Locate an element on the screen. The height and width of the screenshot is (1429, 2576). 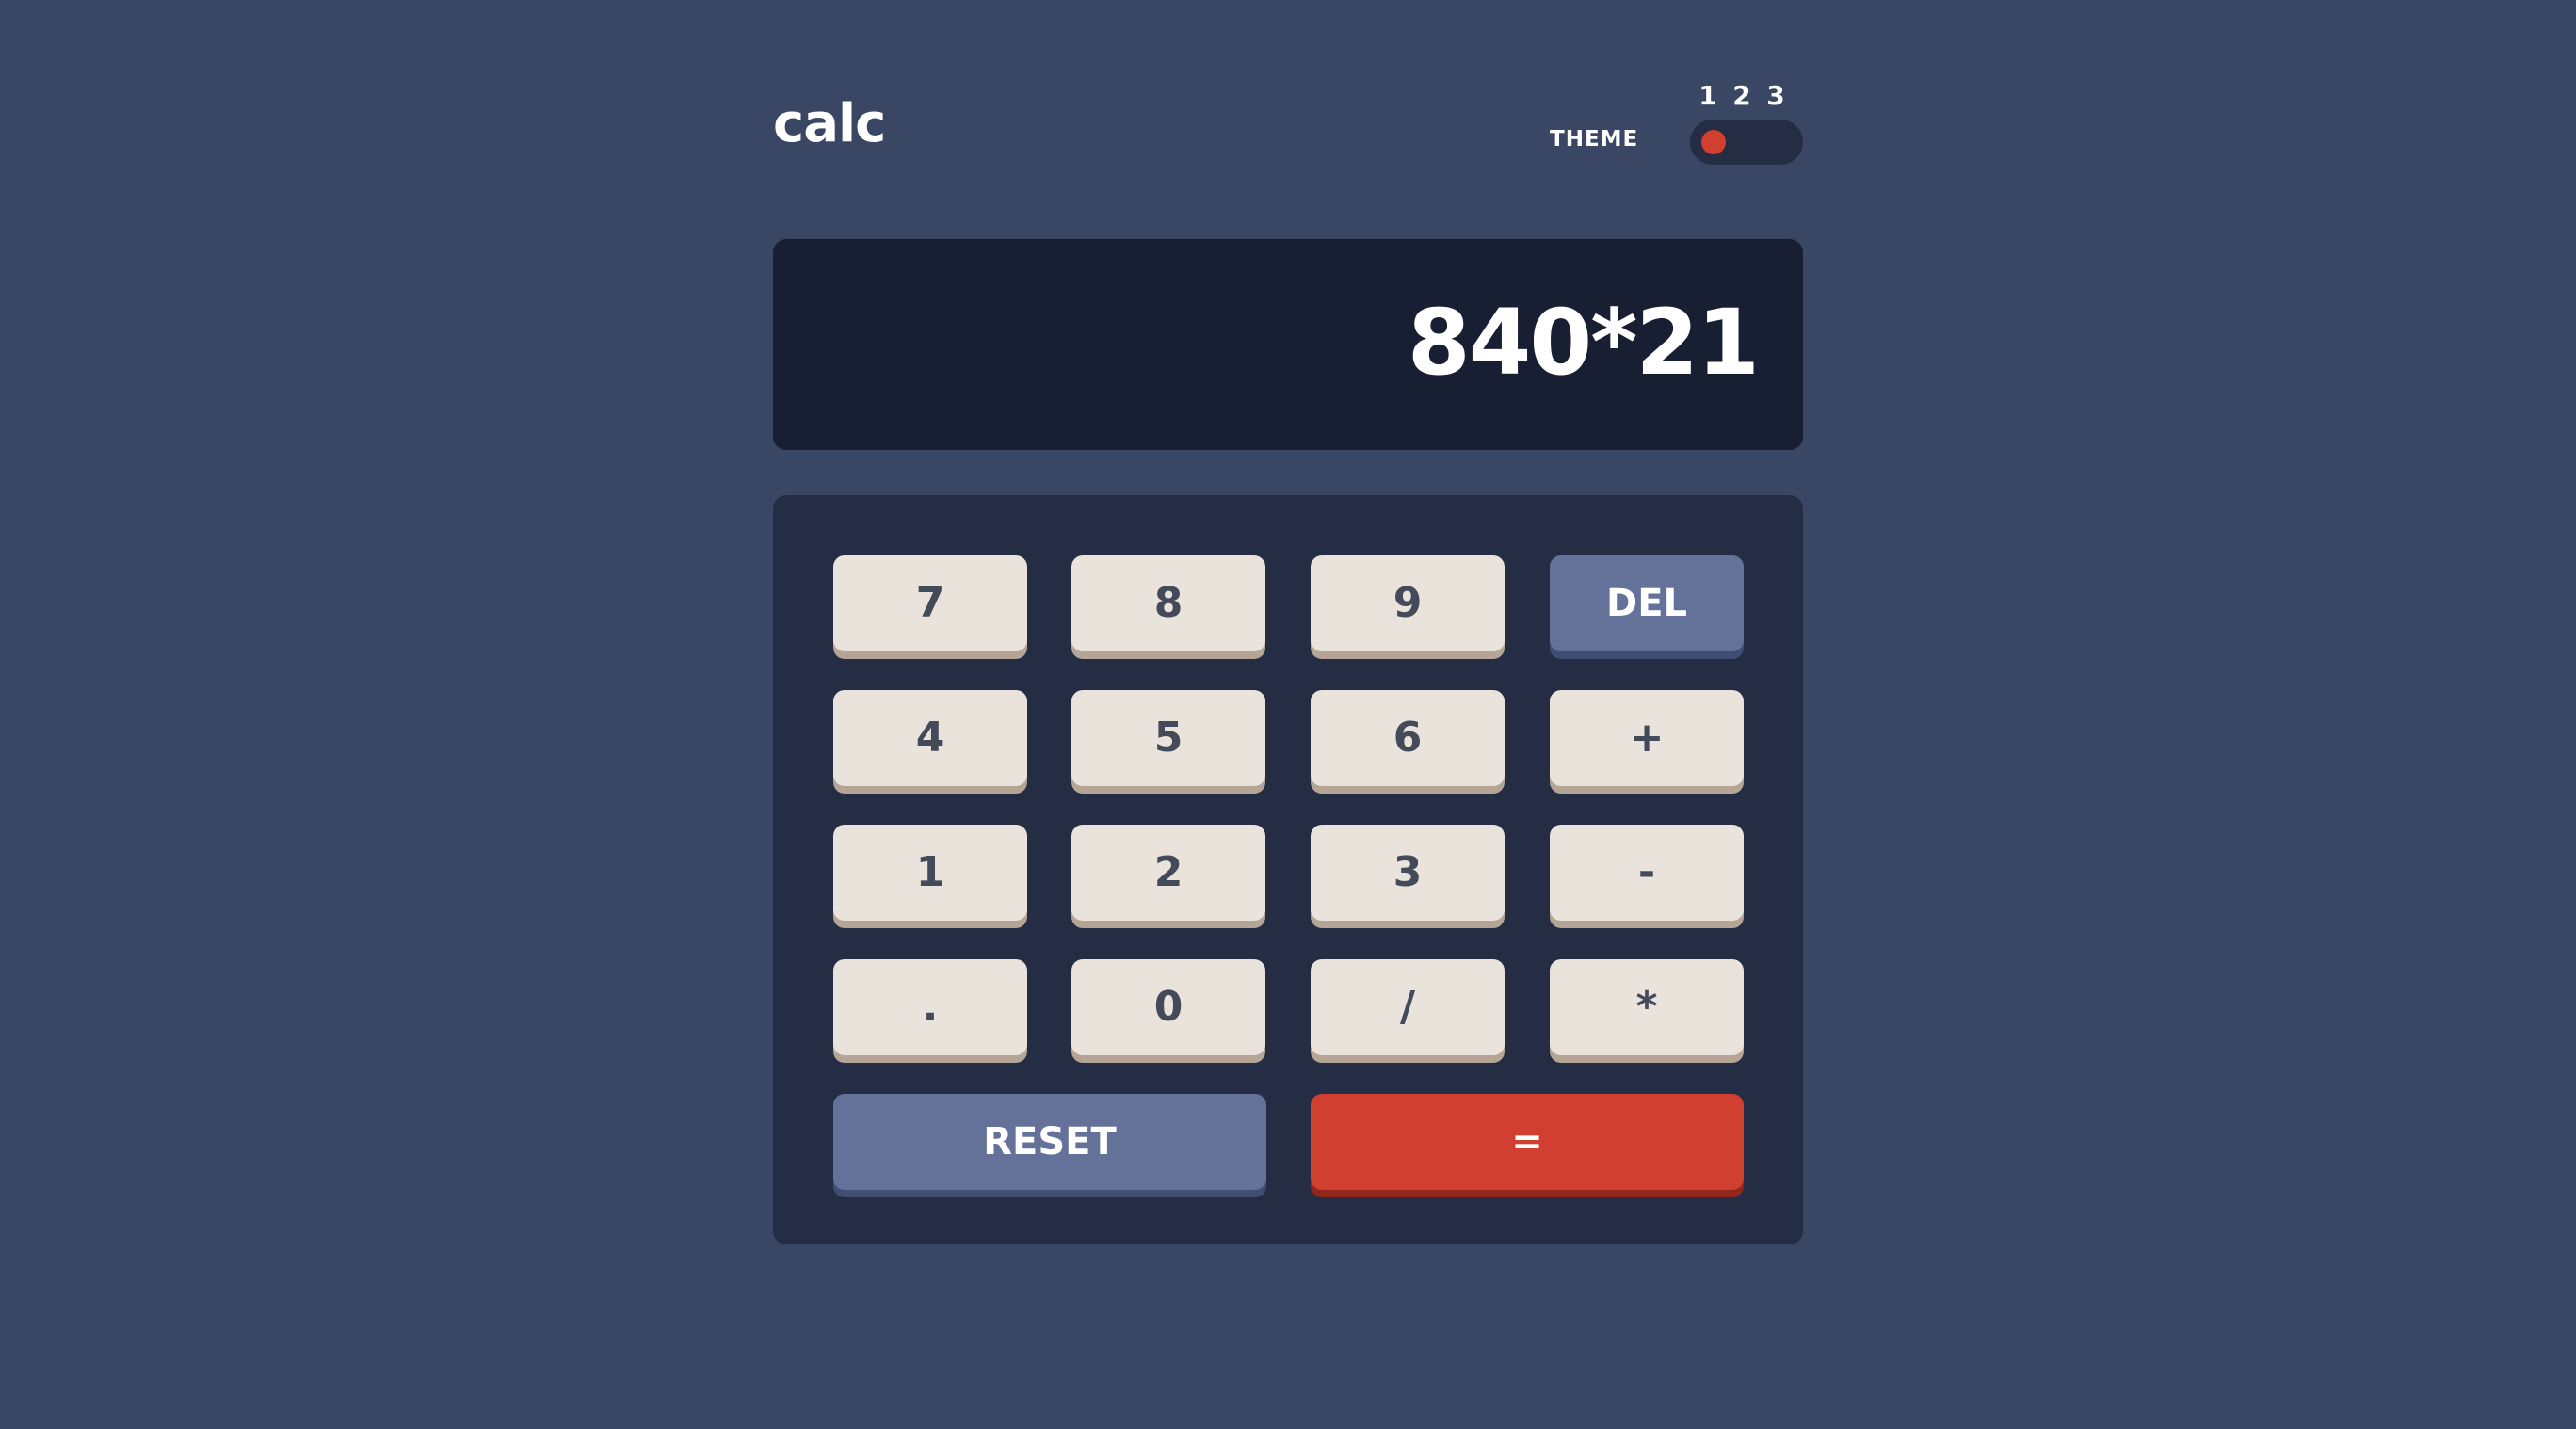
theme-toggle is located at coordinates (1746, 142).